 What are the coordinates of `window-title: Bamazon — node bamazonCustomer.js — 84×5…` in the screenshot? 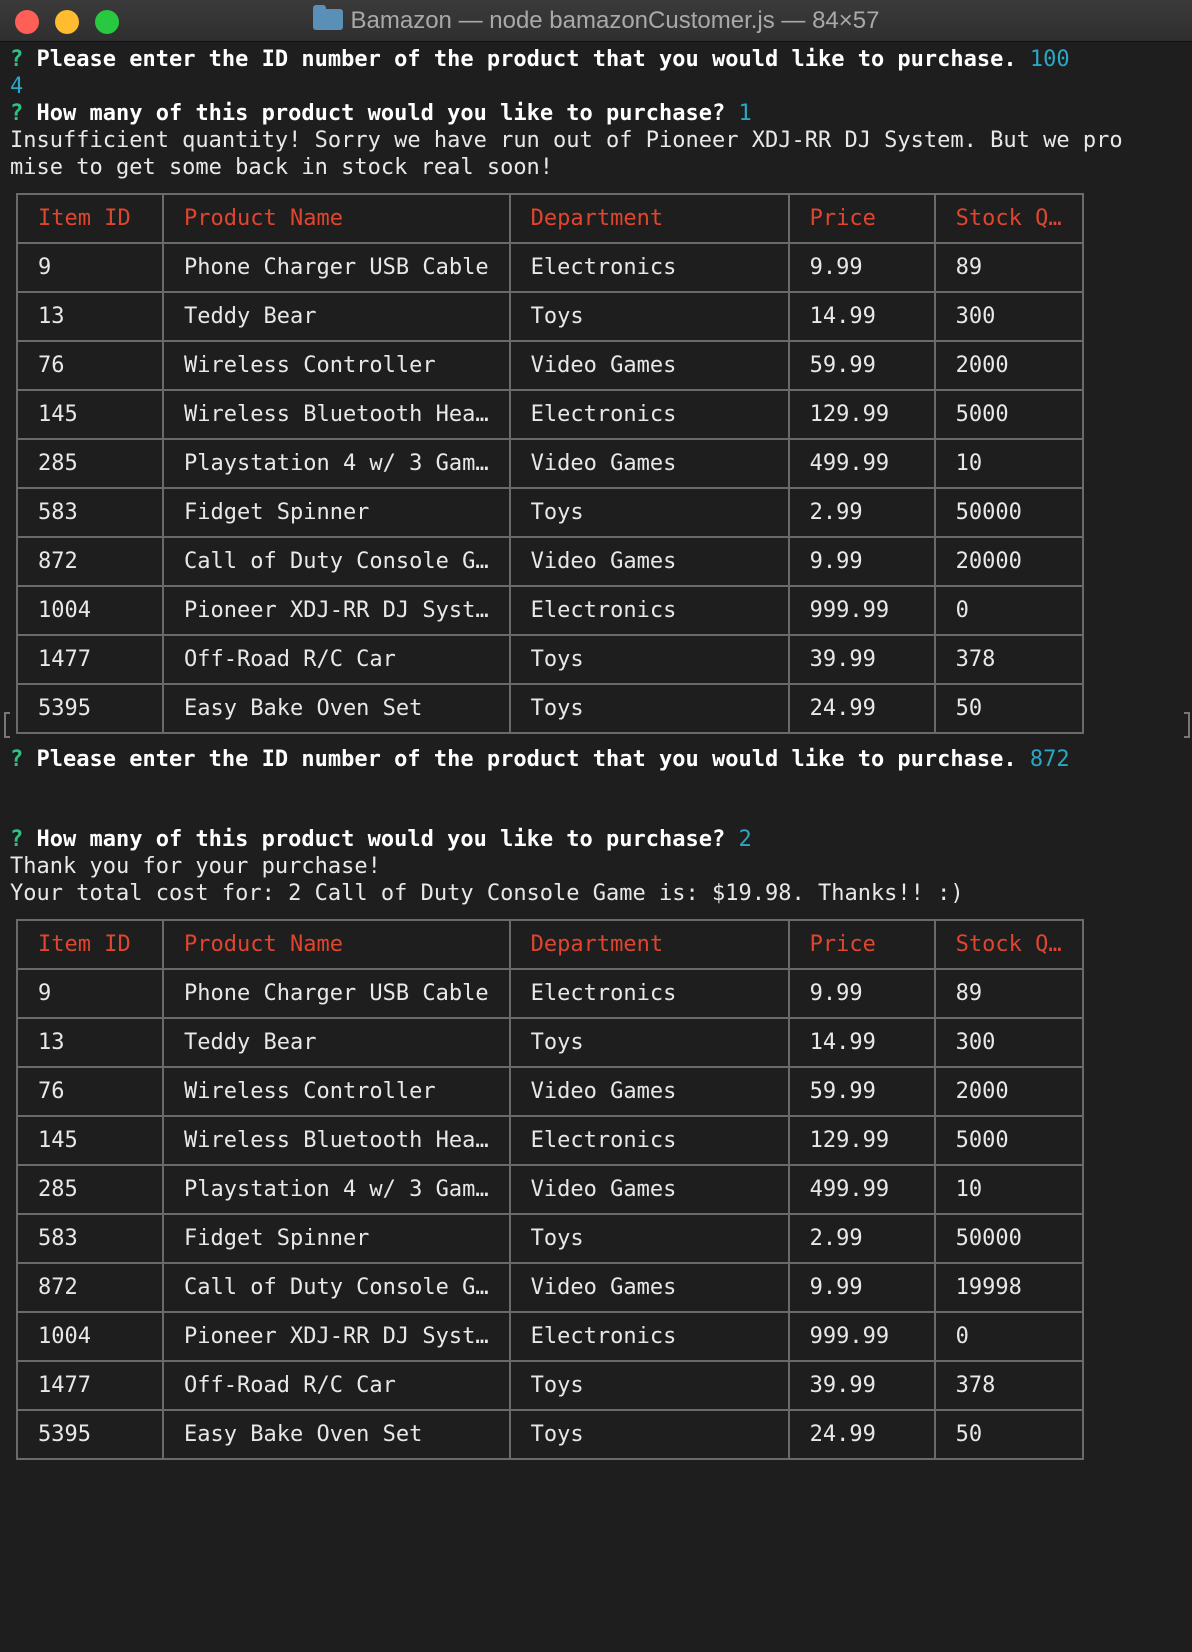 It's located at (596, 20).